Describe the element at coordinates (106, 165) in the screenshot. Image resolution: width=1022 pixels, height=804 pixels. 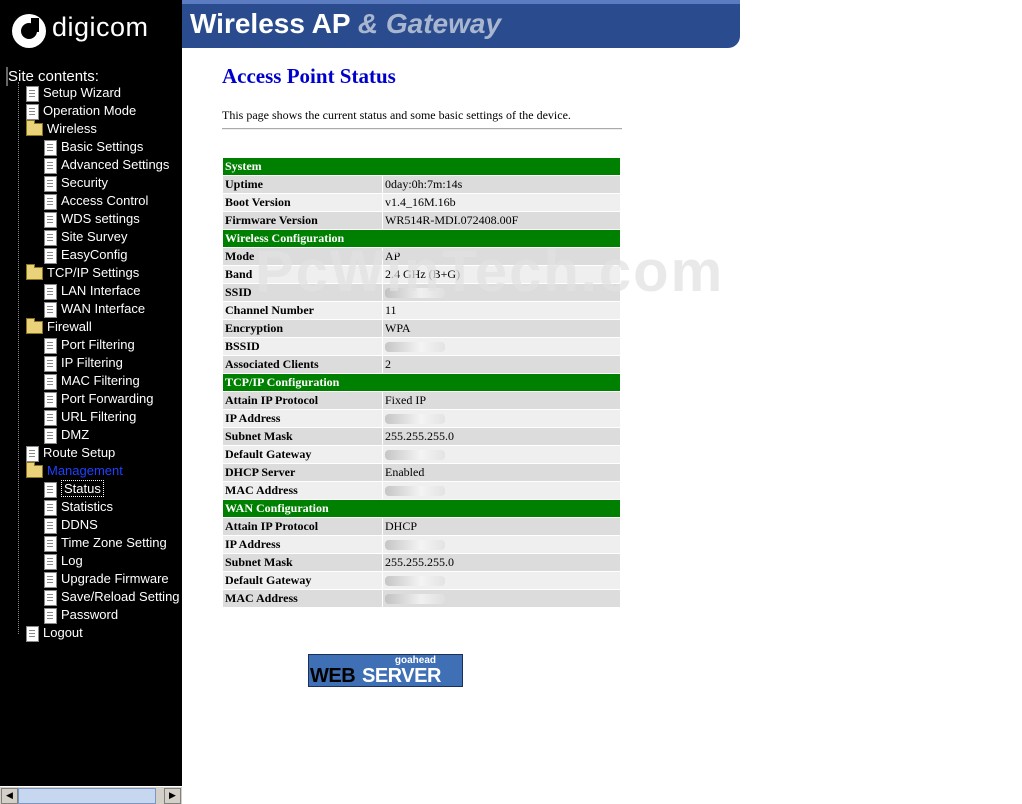
I see `sidebar-item-advanced-settings: Advanced Settings` at that location.